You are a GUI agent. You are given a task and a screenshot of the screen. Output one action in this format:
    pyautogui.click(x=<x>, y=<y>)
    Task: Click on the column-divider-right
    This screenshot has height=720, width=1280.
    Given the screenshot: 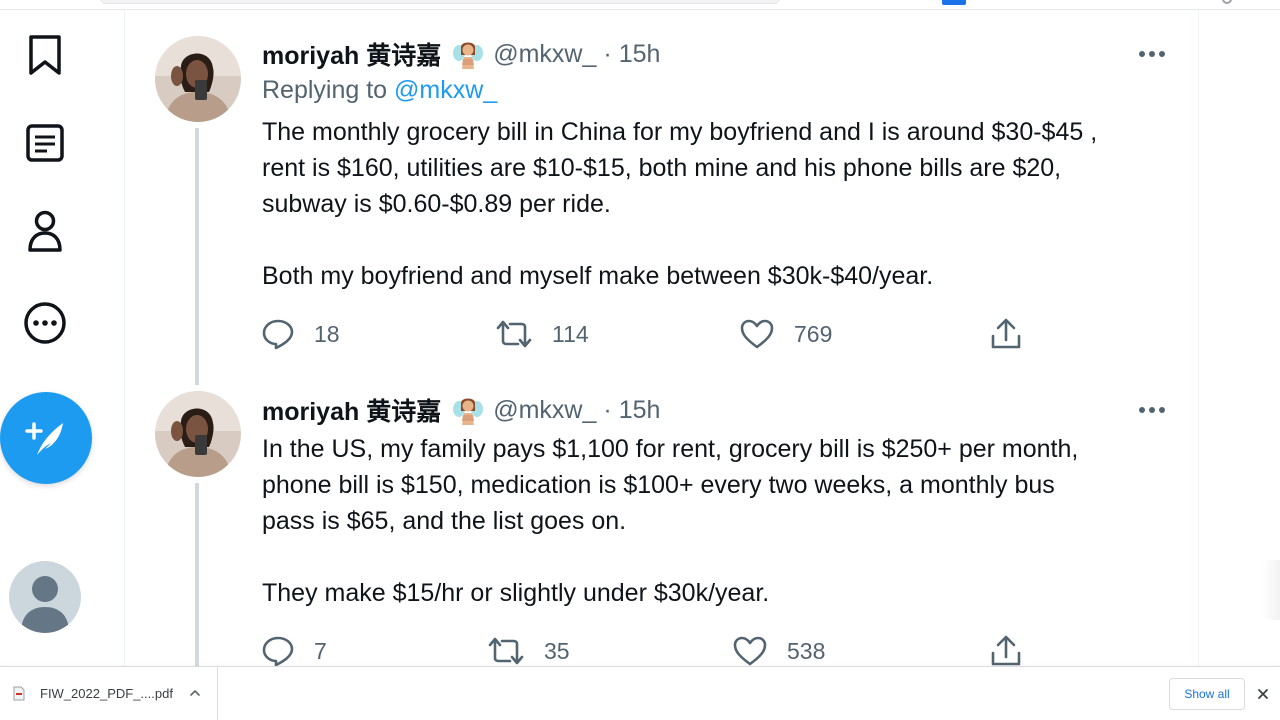 What is the action you would take?
    pyautogui.click(x=1198, y=338)
    